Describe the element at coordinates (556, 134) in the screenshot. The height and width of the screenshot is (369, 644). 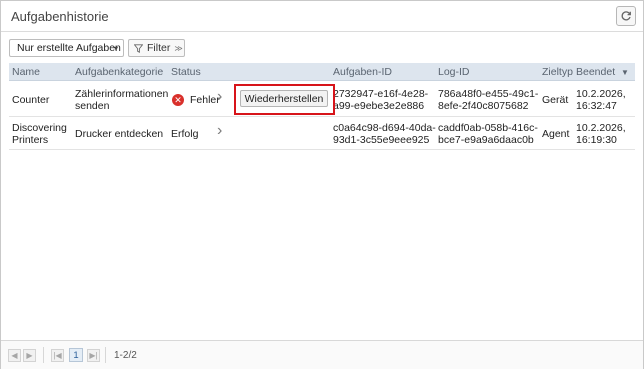
I see `target-type: Agent` at that location.